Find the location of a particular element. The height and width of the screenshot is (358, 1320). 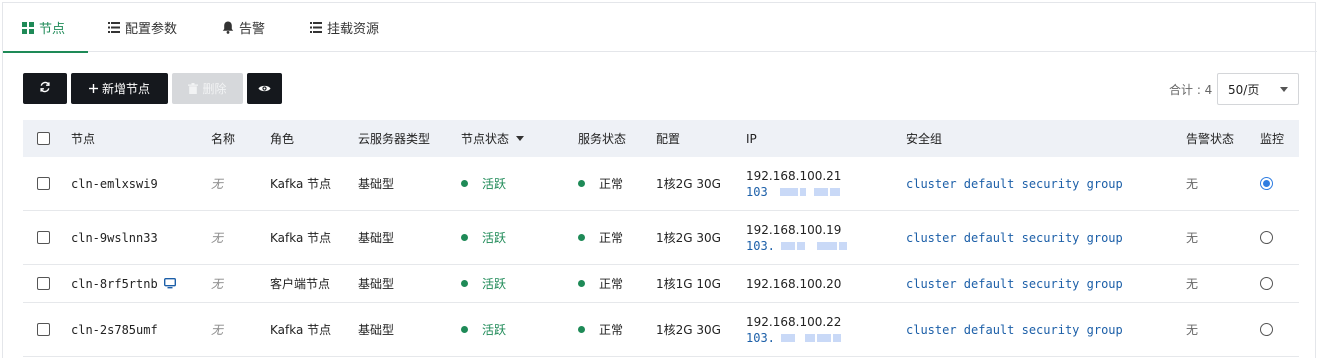

page-size-select: 50/页 is located at coordinates (1258, 89).